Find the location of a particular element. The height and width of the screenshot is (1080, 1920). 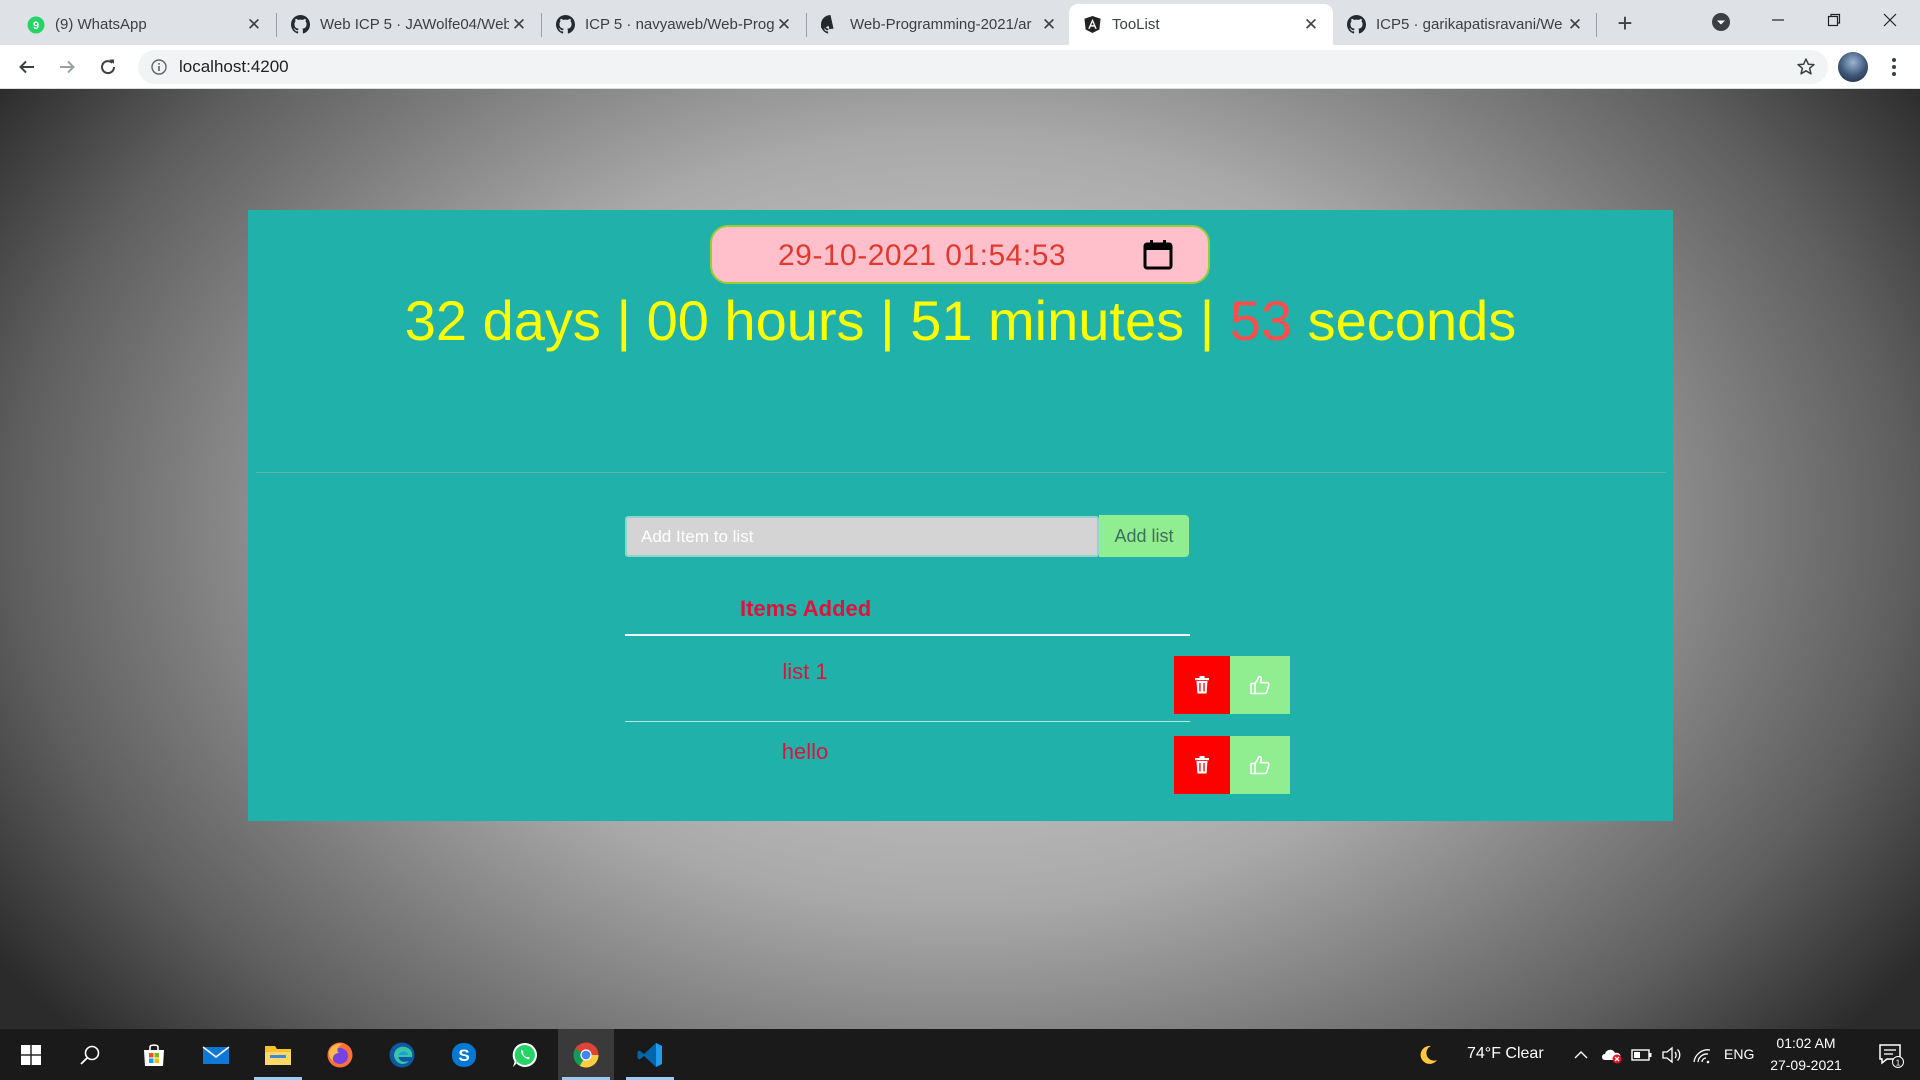

new-tab-plus-icon: + is located at coordinates (1625, 23).